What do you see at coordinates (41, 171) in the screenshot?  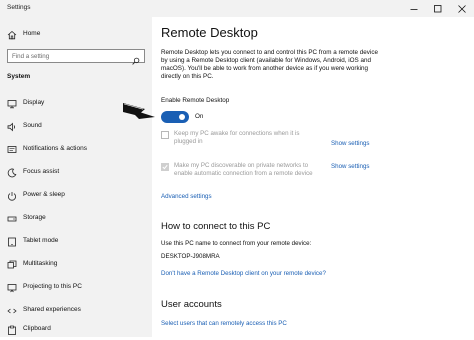 I see `sidebar-item-label: Focus assist` at bounding box center [41, 171].